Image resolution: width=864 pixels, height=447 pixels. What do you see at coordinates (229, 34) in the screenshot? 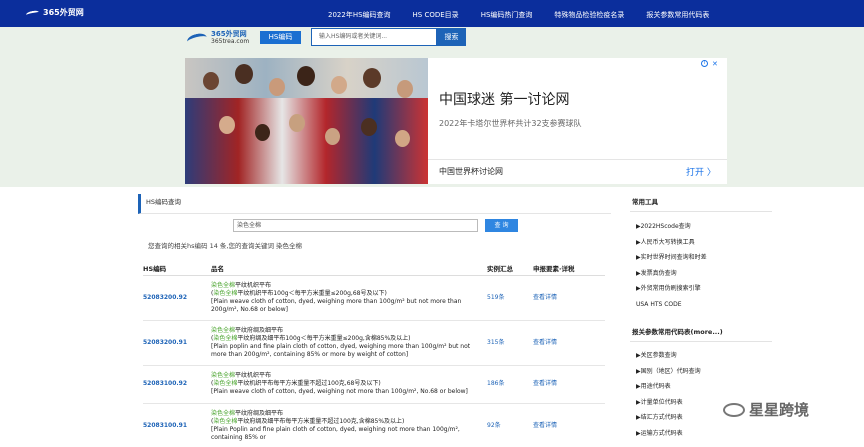
I see `header-logo-name: 365外贸网` at bounding box center [229, 34].